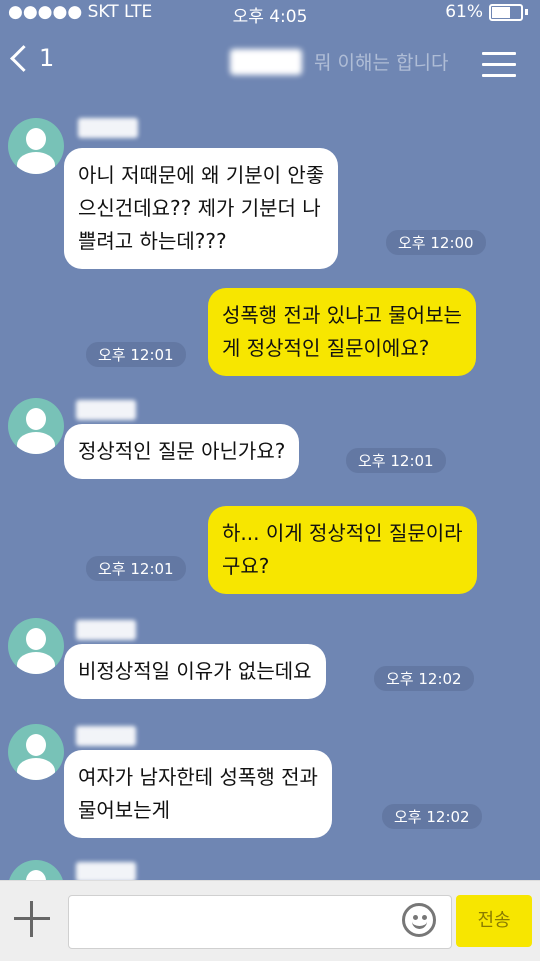  I want to click on menu-button, so click(499, 68).